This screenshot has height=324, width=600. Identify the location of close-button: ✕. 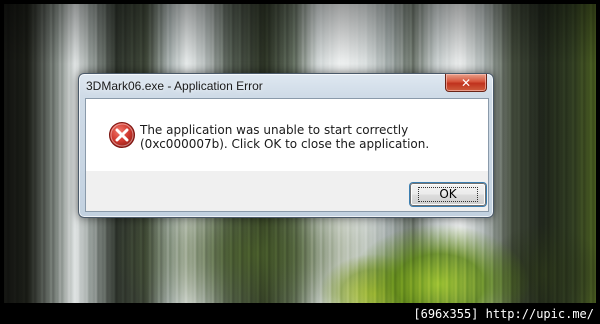
(466, 83).